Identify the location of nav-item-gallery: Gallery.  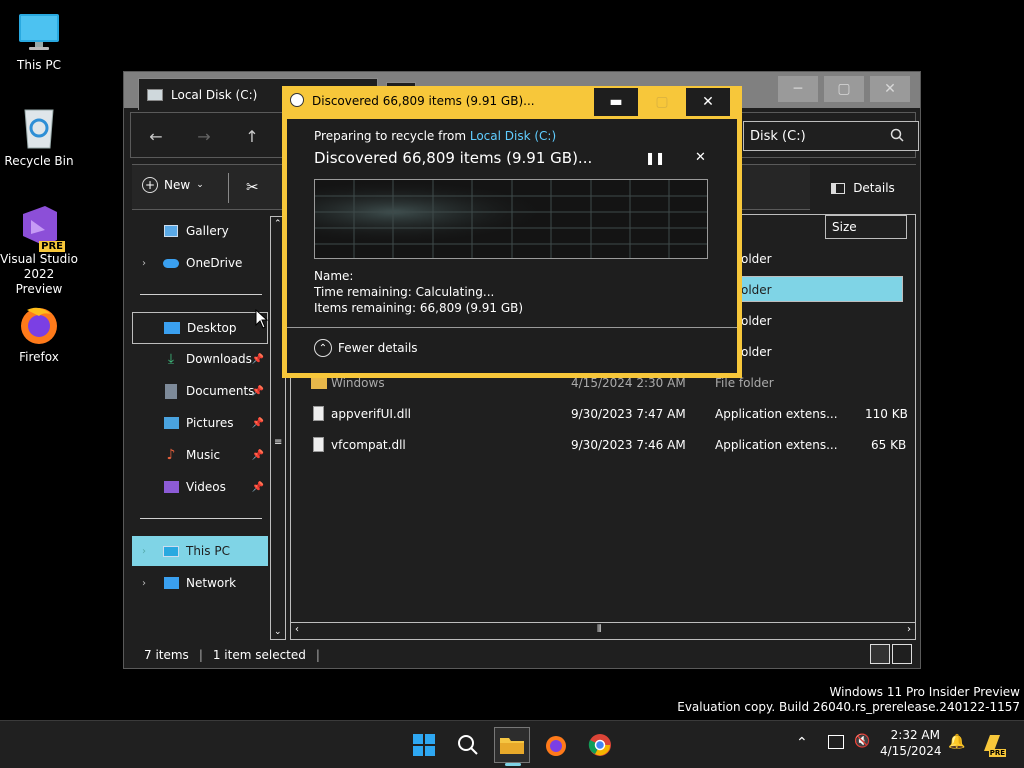
(200, 231).